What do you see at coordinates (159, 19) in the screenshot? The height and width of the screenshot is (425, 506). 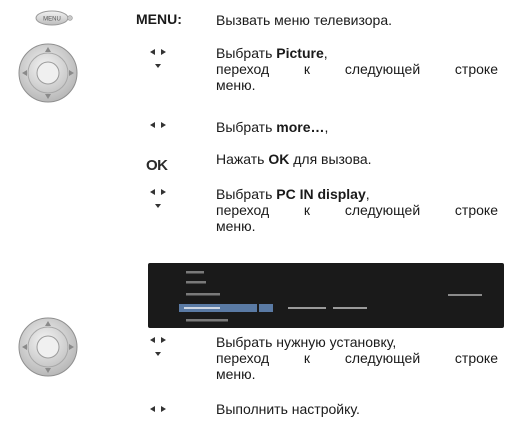 I see `menu-key-label: MENU:` at bounding box center [159, 19].